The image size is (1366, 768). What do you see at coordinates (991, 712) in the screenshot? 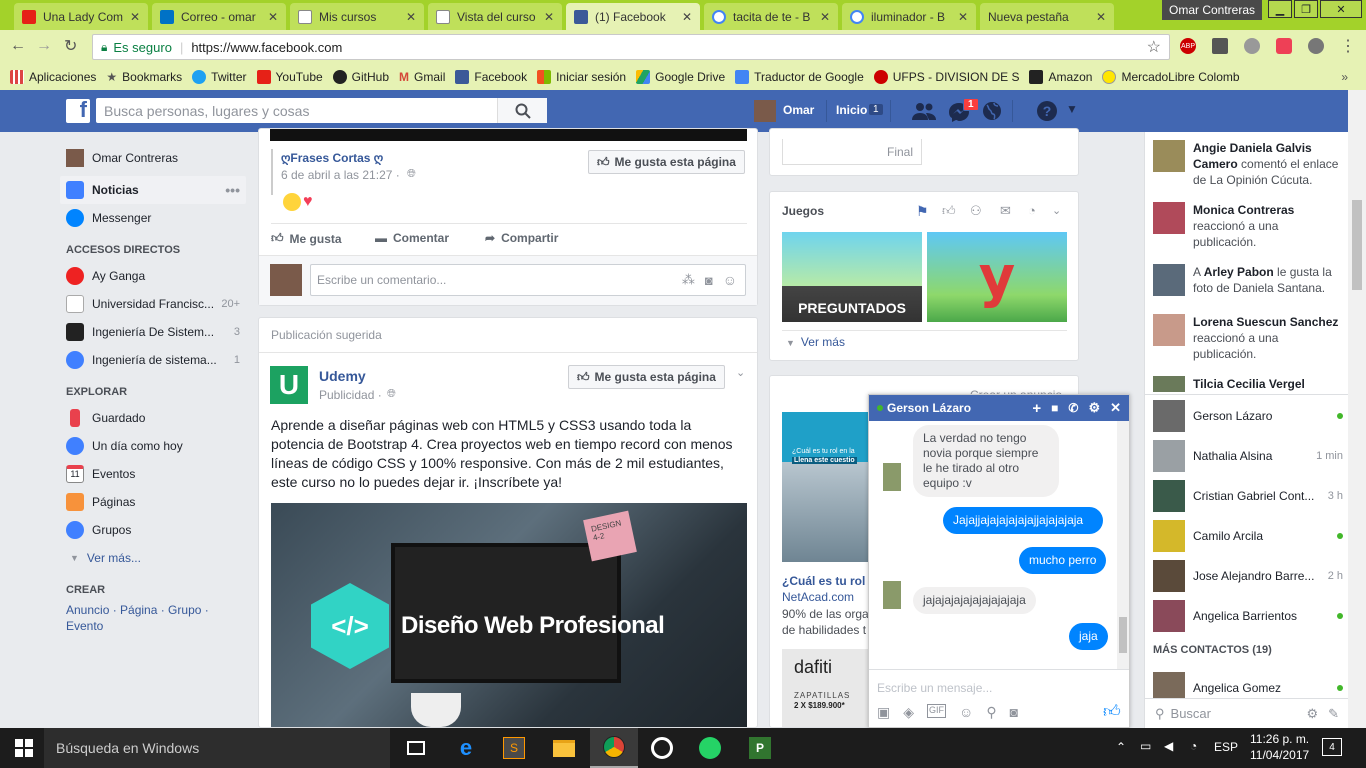
I see `attachment-icon: ⚲` at bounding box center [991, 712].